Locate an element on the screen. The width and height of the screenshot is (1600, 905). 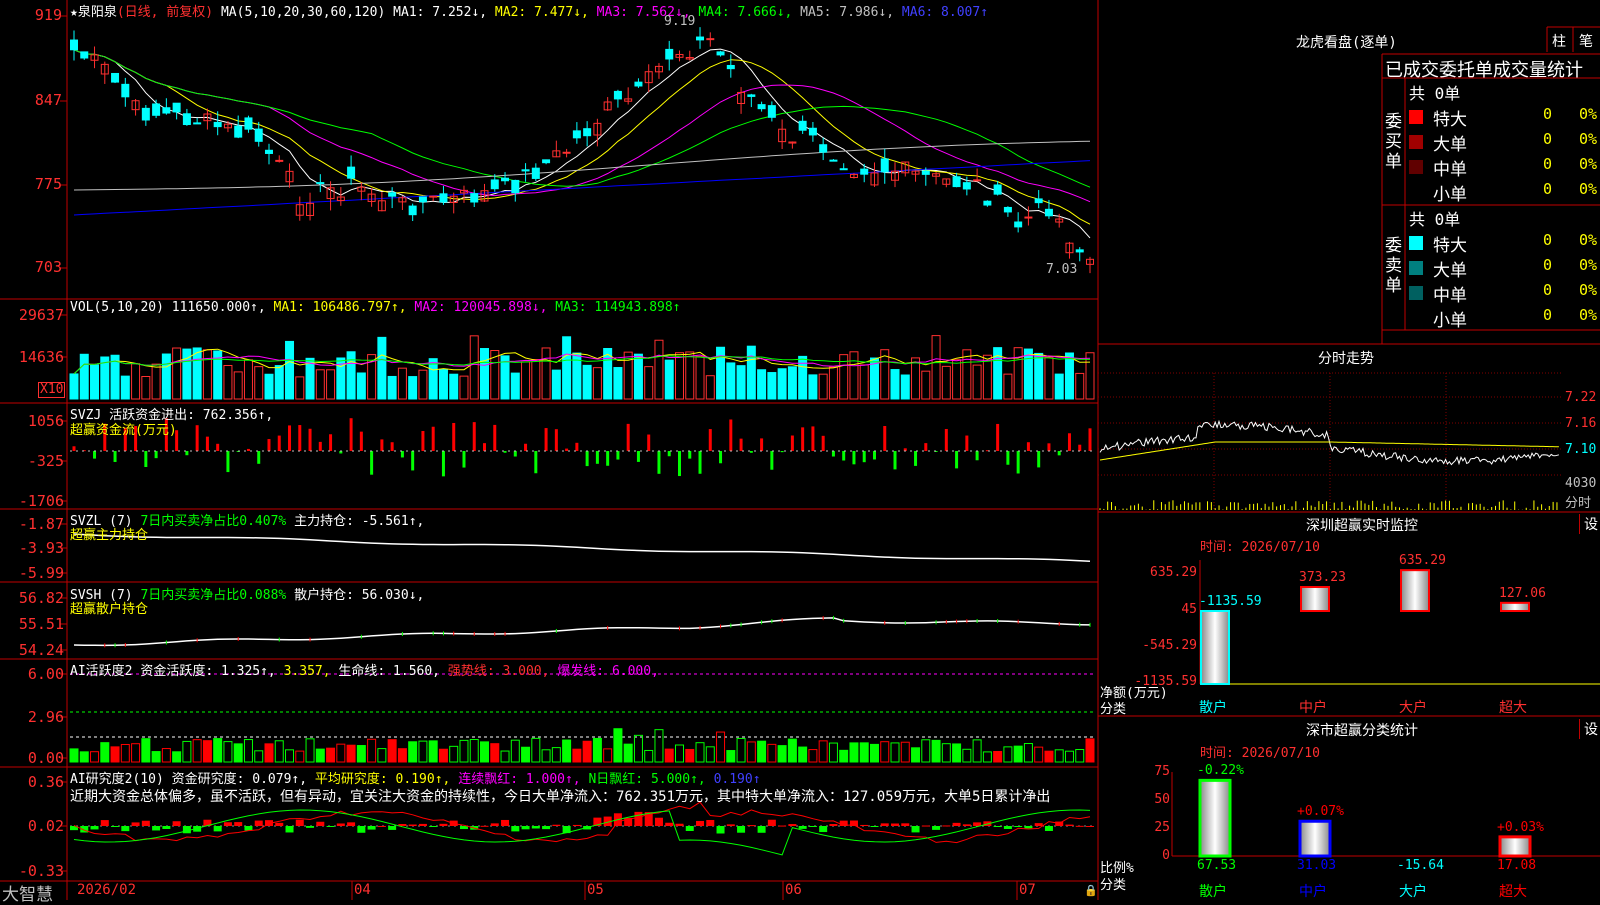
activity-bars is located at coordinates (582, 745).